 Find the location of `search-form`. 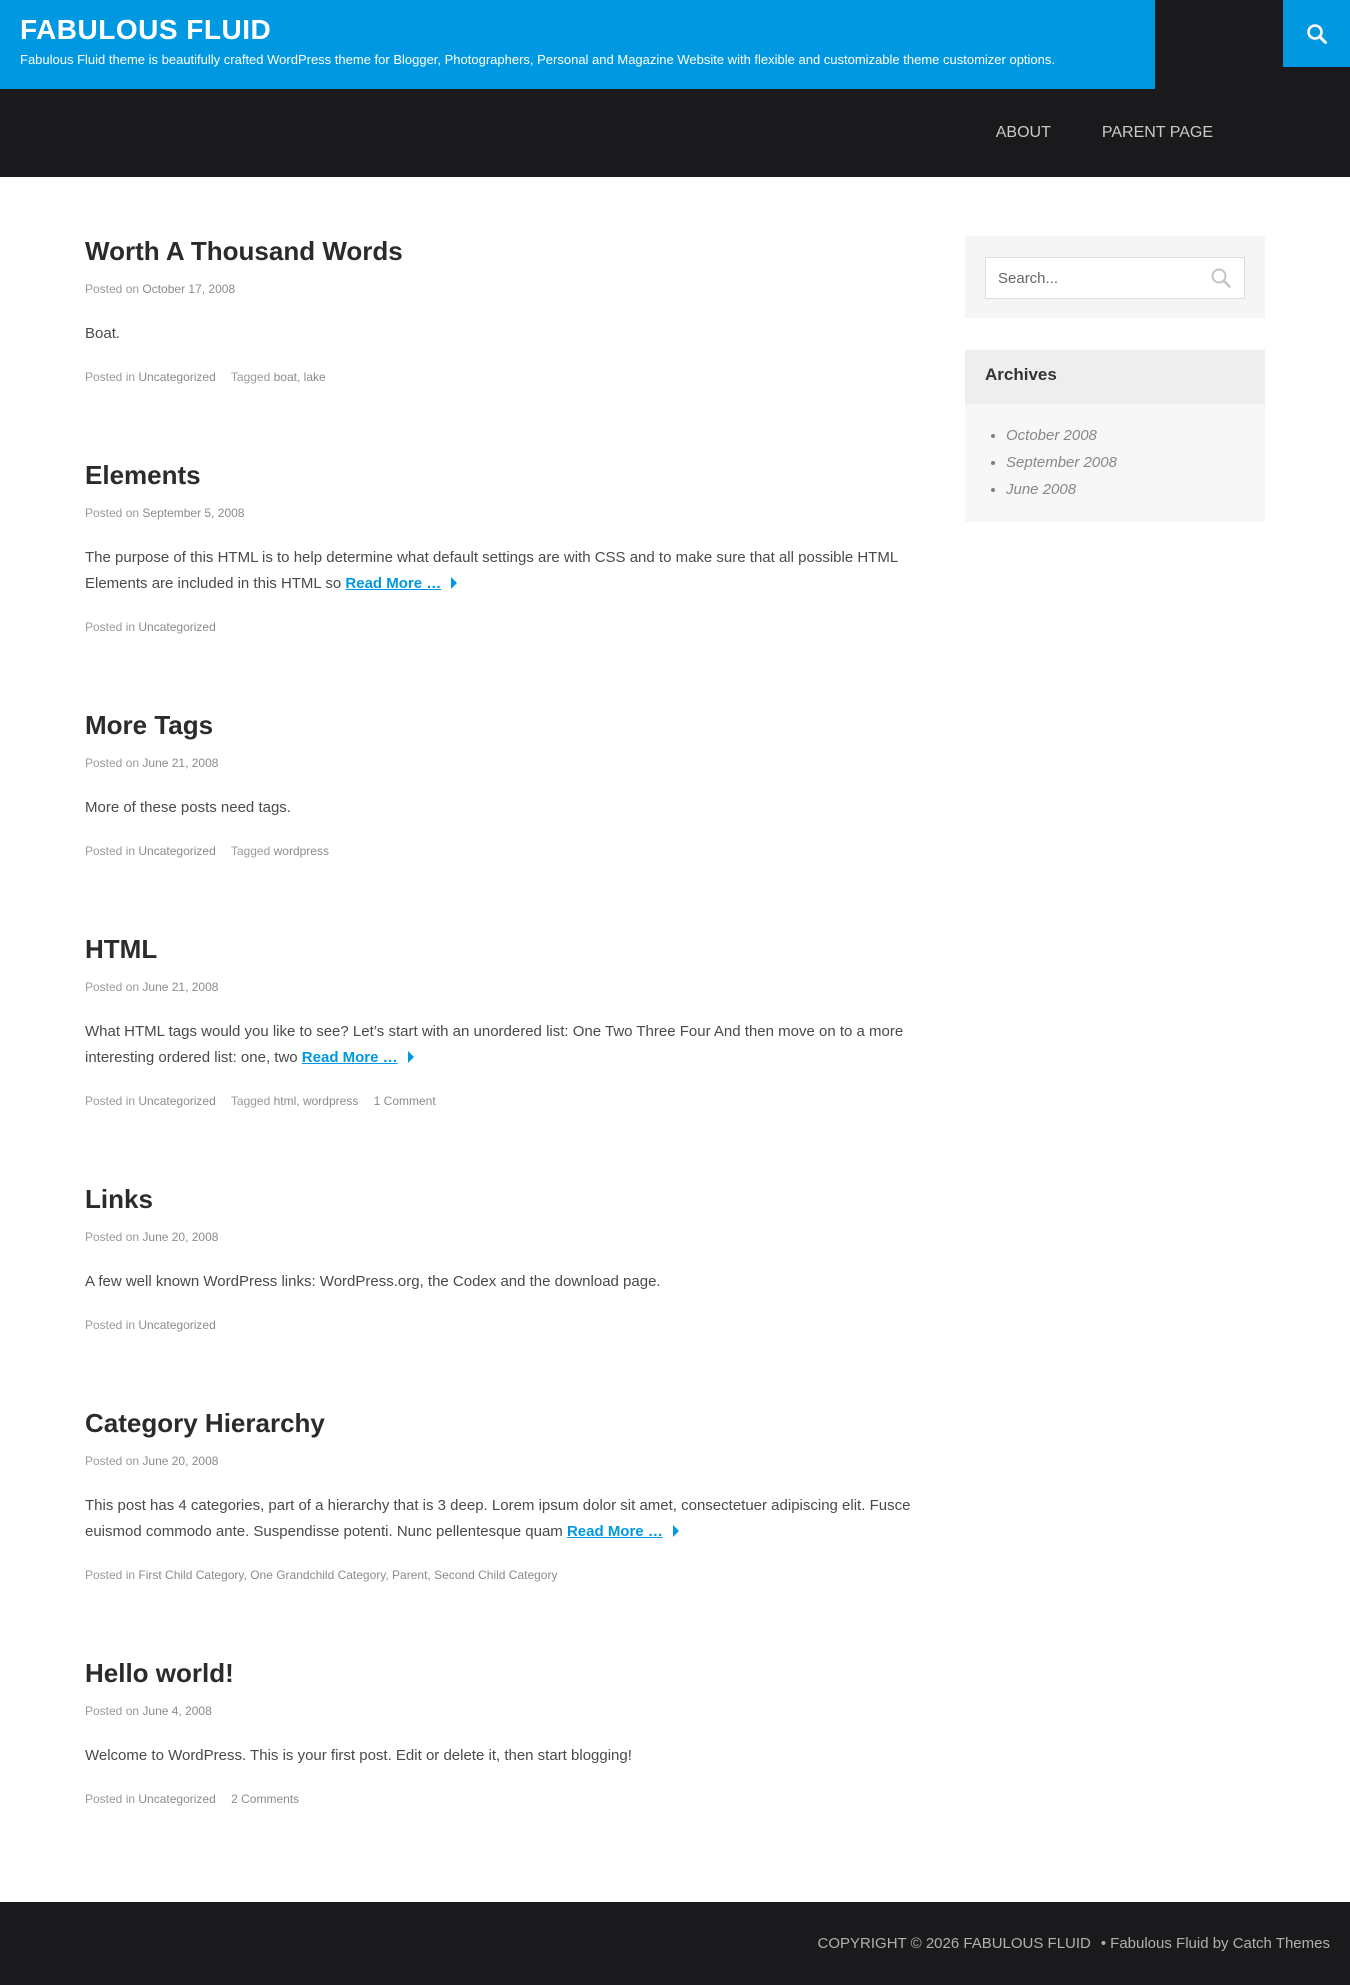

search-form is located at coordinates (1115, 278).